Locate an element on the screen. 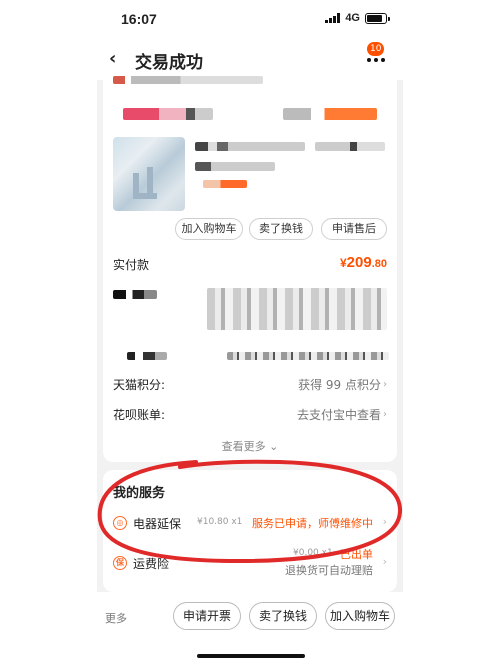  service-price: ¥10.80 x1 is located at coordinates (220, 522).